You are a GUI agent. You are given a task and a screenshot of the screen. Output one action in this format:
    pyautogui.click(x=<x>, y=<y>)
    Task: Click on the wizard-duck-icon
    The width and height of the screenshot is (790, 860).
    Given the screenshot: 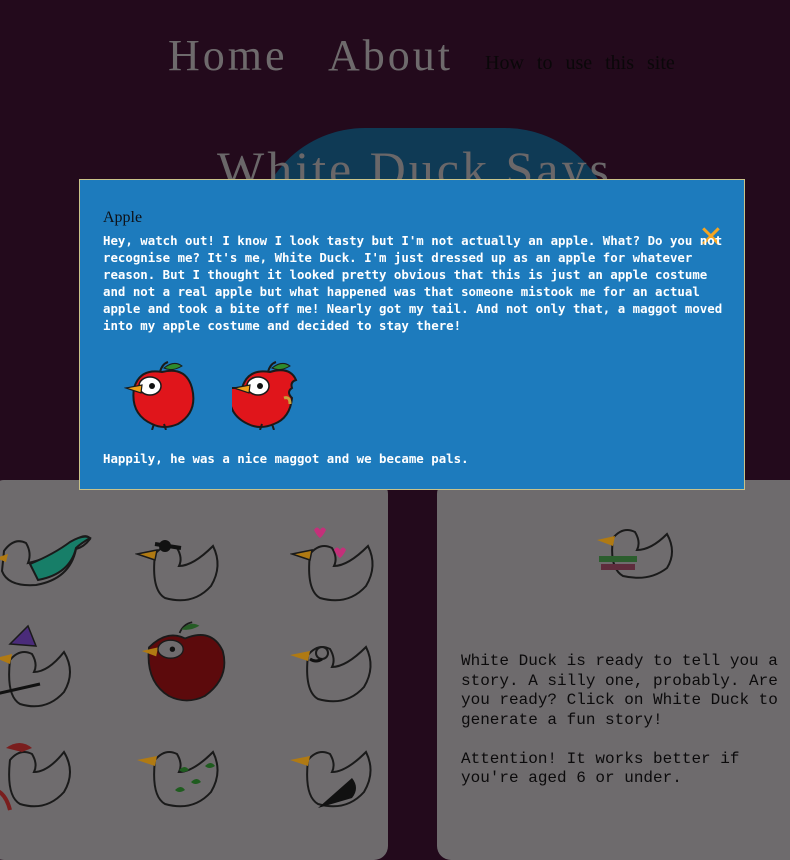 What is the action you would take?
    pyautogui.click(x=48, y=667)
    